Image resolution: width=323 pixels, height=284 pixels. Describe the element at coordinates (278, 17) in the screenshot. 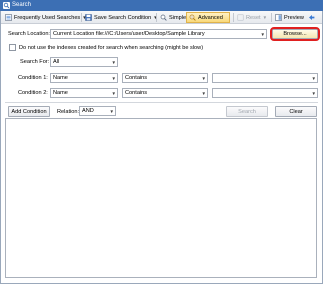

I see `preview-icon` at that location.